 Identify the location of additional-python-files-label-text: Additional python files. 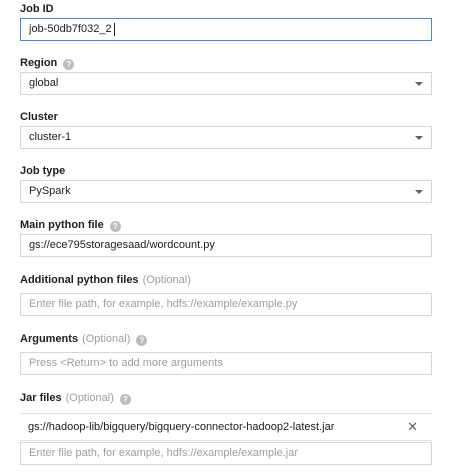
(79, 280).